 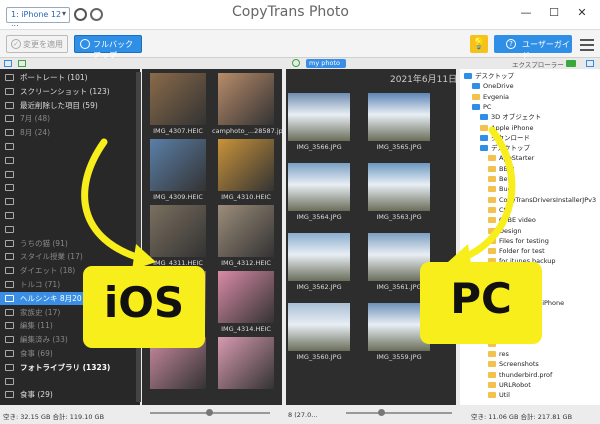 What do you see at coordinates (209, 412) in the screenshot?
I see `ios-zoom-knob` at bounding box center [209, 412].